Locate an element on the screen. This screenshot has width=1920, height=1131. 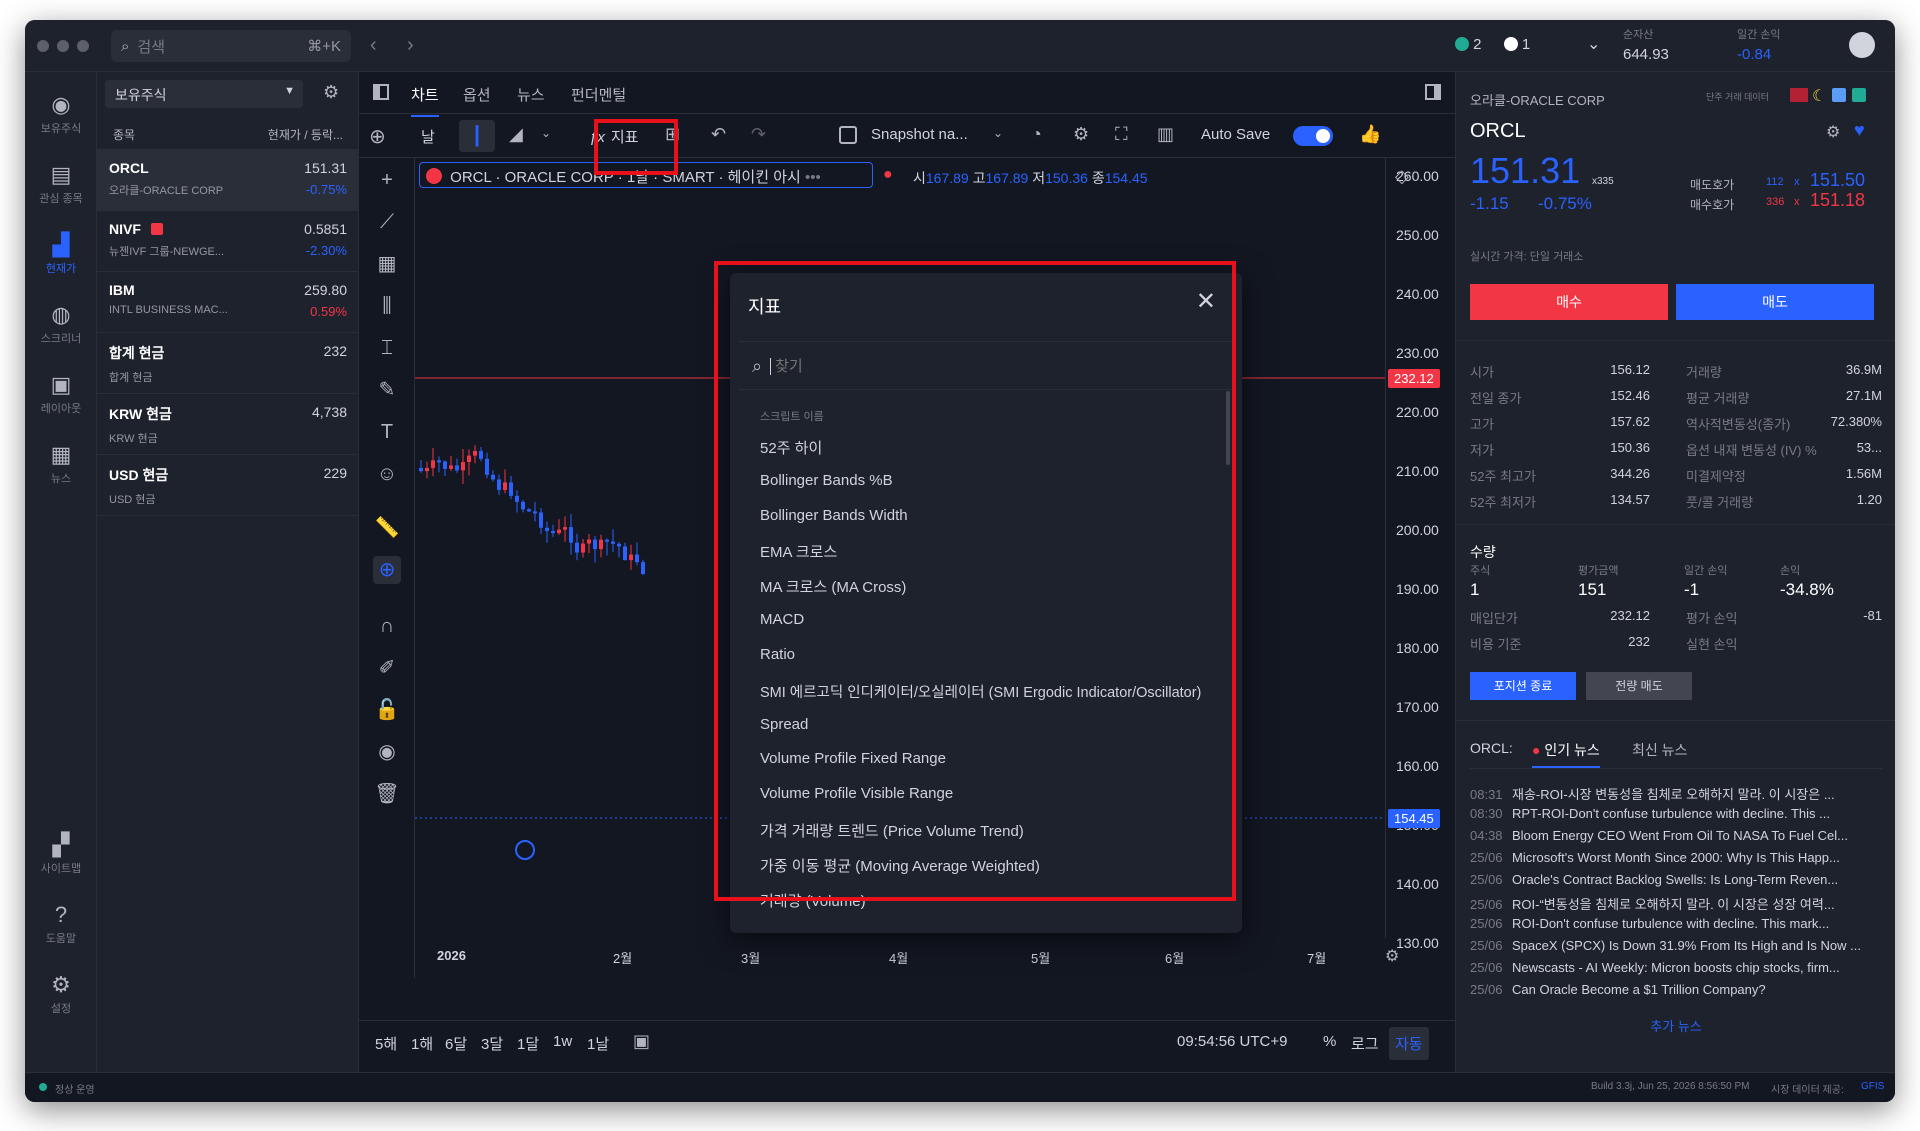
list-item: ORCL 오라클-ORACLE CORP 151.31 -0.75% is located at coordinates (228, 180).